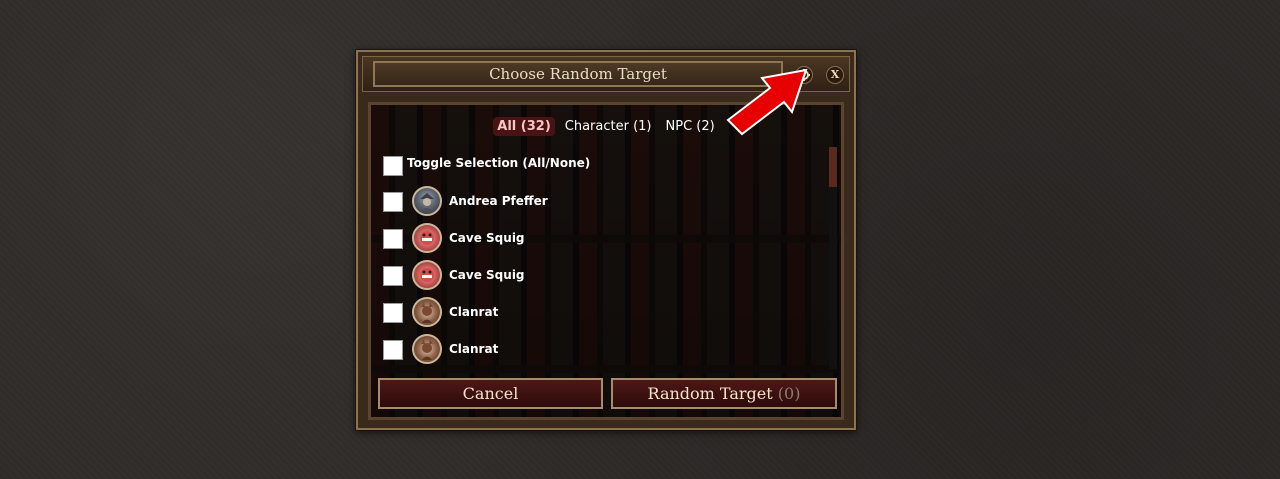 The image size is (1280, 479). What do you see at coordinates (499, 163) in the screenshot?
I see `toggle-selection-label: Toggle Selection (All/None)` at bounding box center [499, 163].